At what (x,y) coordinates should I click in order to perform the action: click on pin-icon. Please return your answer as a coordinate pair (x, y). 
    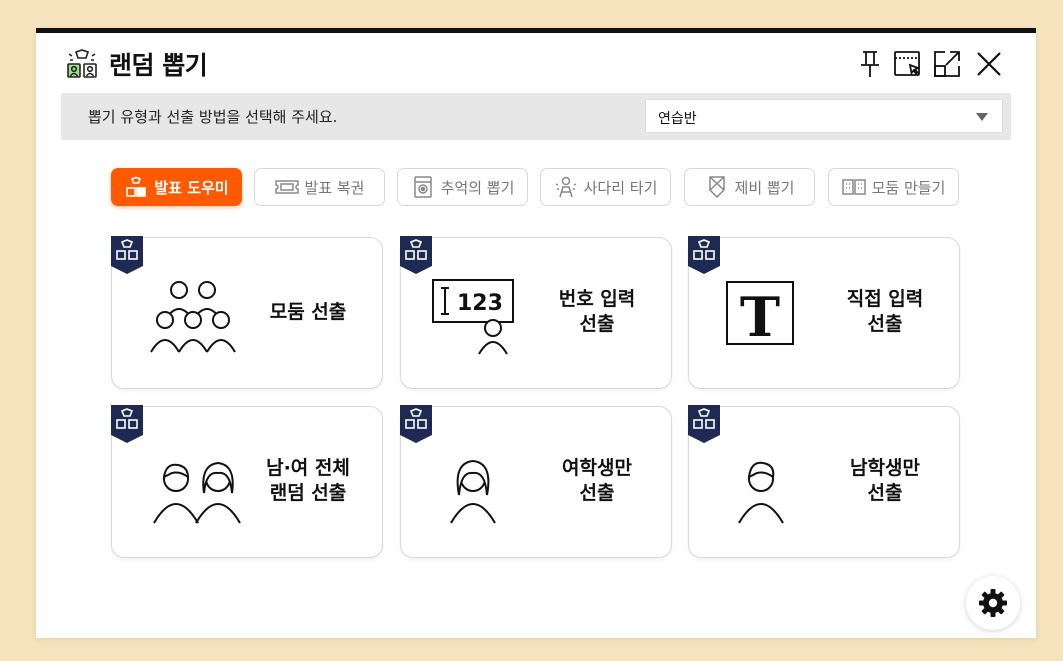
    Looking at the image, I should click on (870, 64).